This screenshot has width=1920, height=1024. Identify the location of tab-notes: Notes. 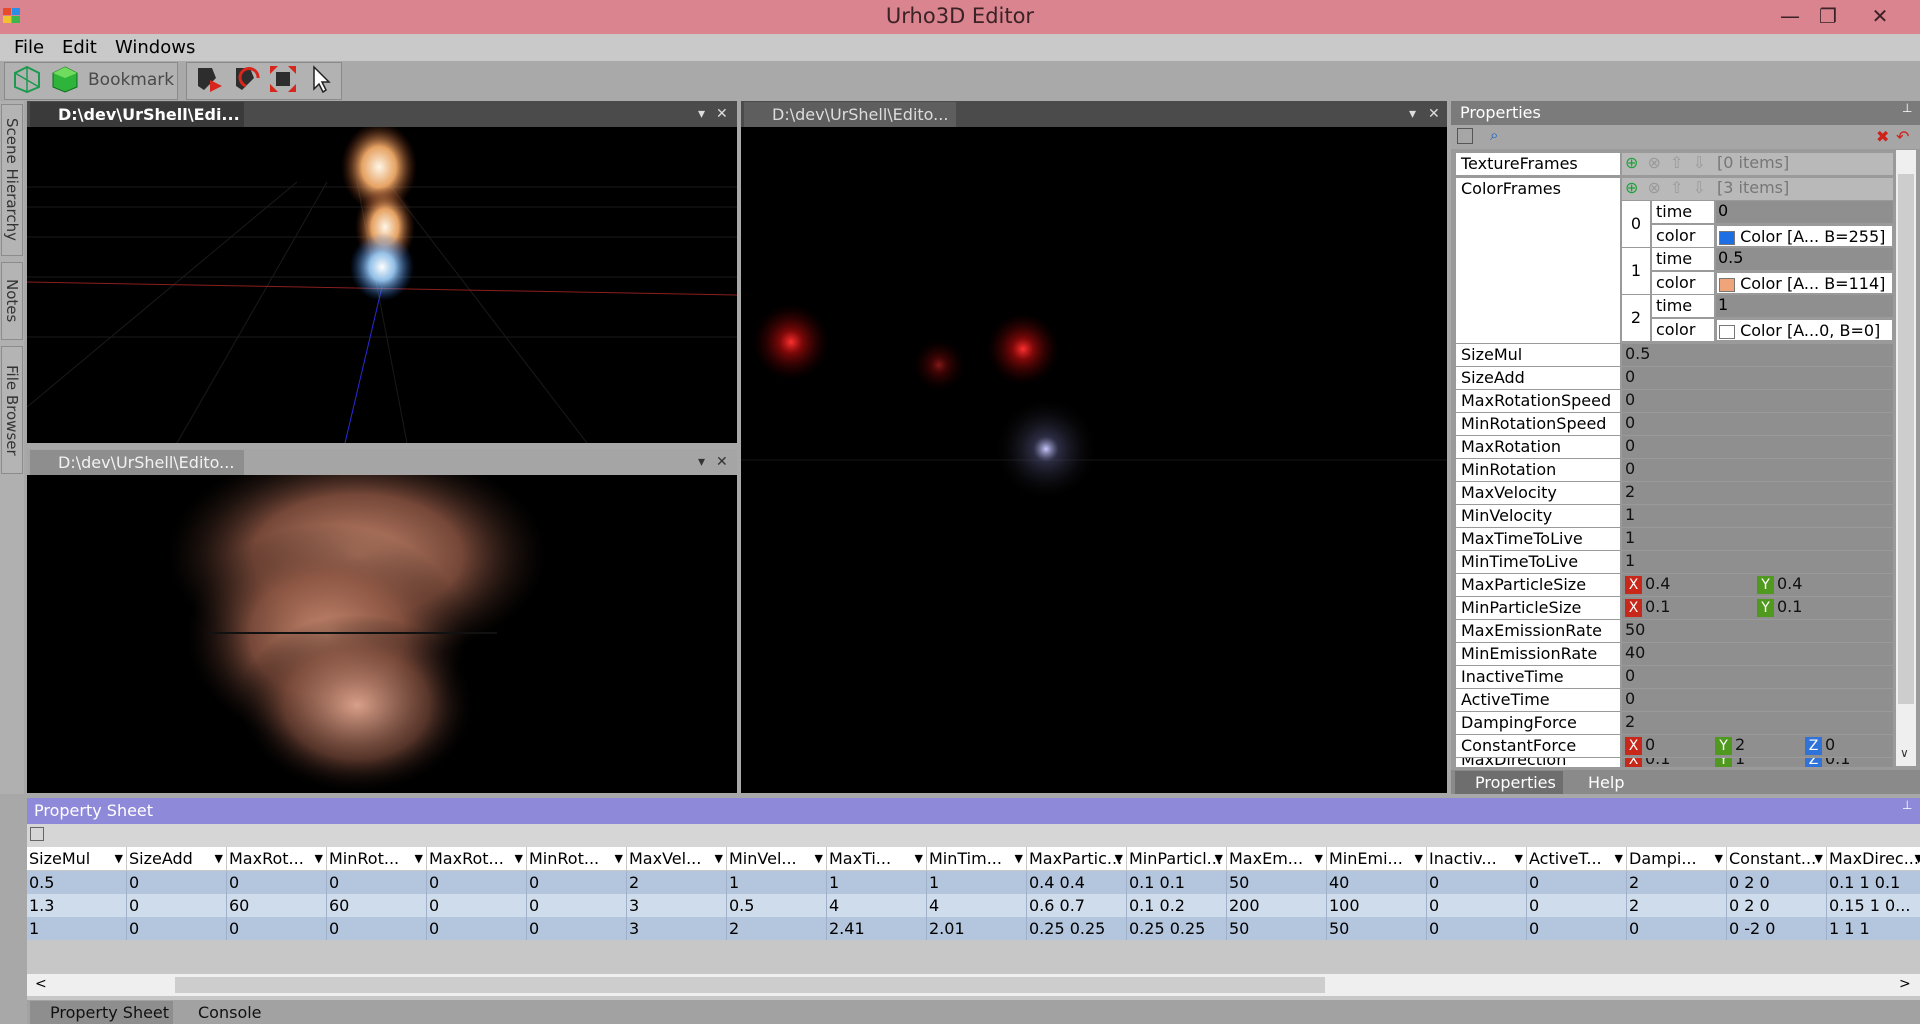
(12, 301).